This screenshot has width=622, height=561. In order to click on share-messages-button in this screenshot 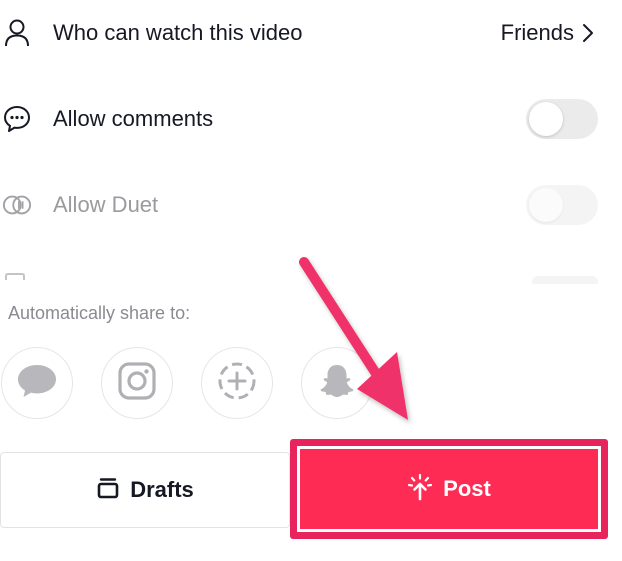, I will do `click(37, 383)`.